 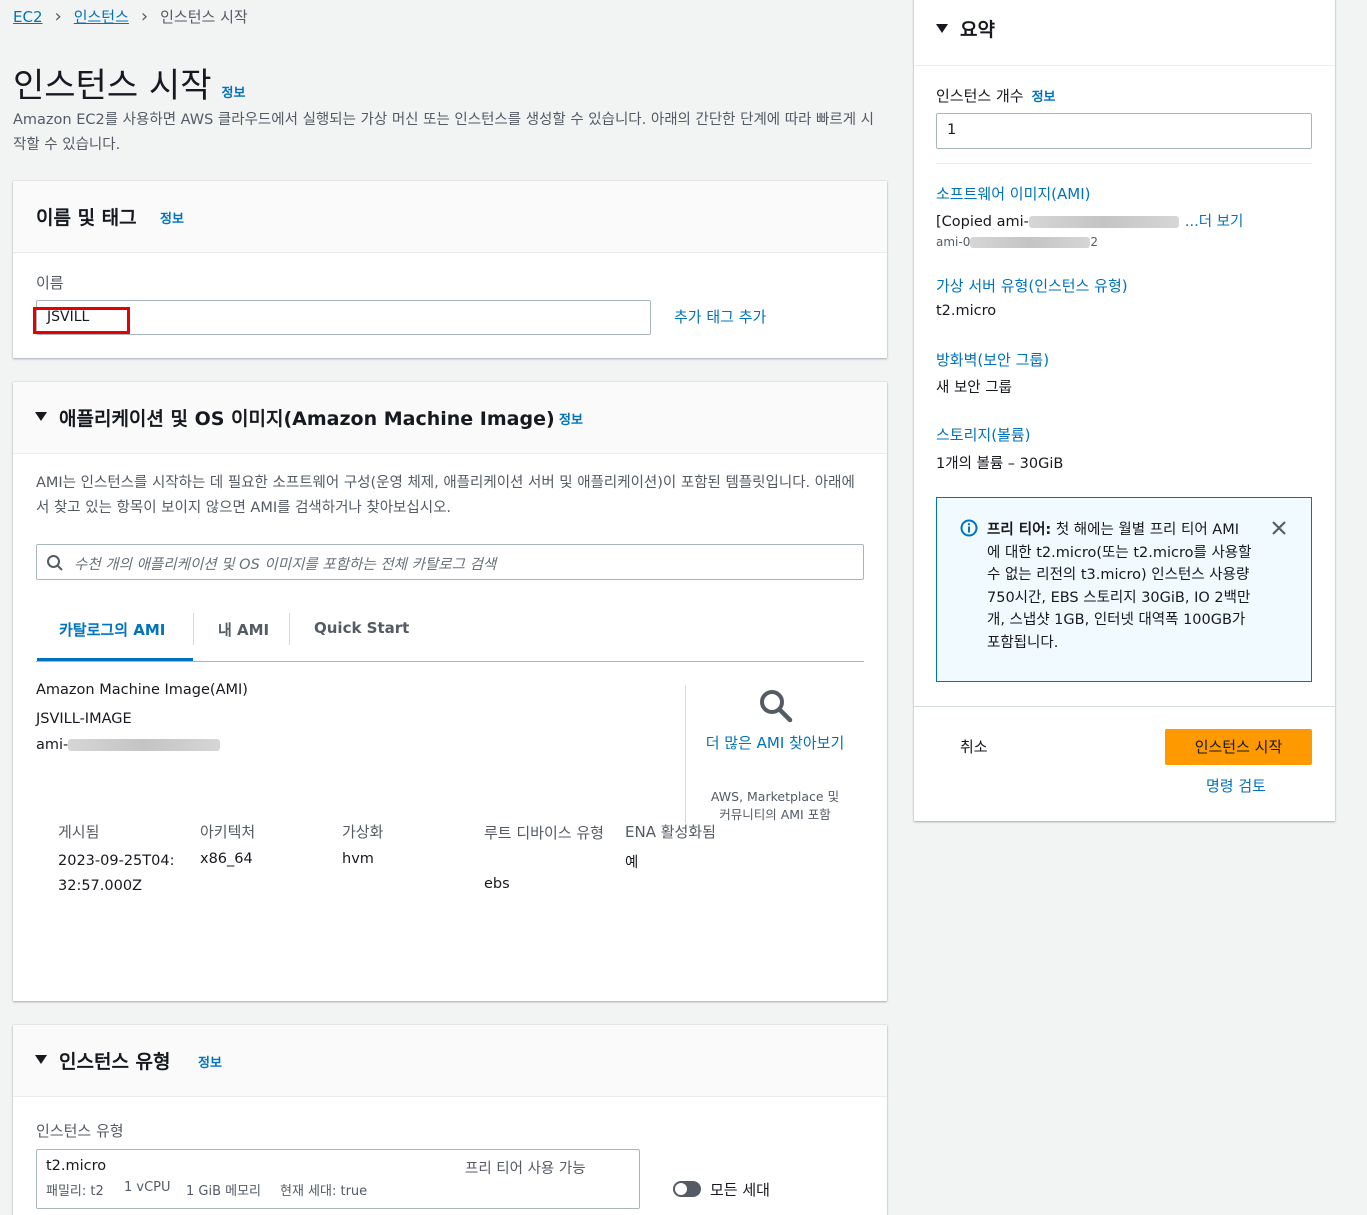 What do you see at coordinates (210, 1061) in the screenshot?
I see `instance-type-info-link: 정보` at bounding box center [210, 1061].